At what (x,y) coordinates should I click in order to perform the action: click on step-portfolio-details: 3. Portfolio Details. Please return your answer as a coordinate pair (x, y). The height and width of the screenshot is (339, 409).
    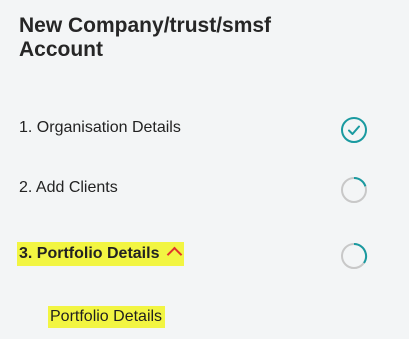
    Looking at the image, I should click on (204, 254).